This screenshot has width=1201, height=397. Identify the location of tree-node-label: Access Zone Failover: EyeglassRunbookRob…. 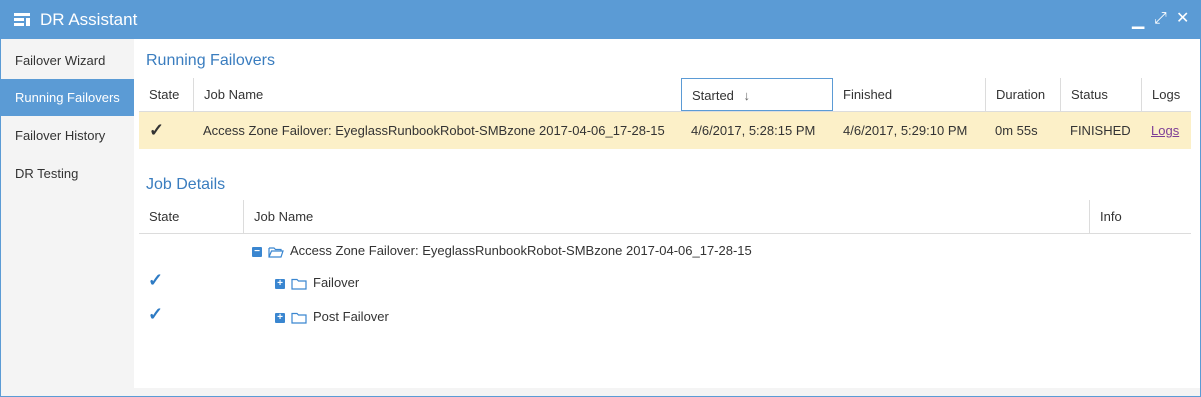
(521, 250).